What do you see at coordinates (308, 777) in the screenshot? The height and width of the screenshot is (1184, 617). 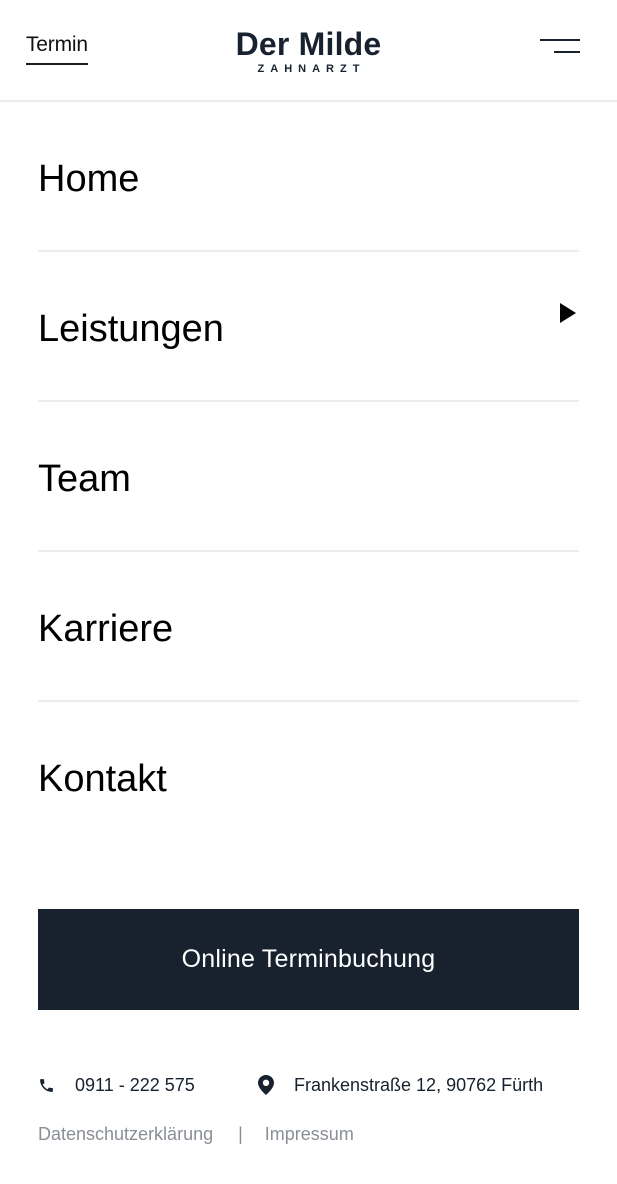 I see `nav-item-kontakt: Kontakt` at bounding box center [308, 777].